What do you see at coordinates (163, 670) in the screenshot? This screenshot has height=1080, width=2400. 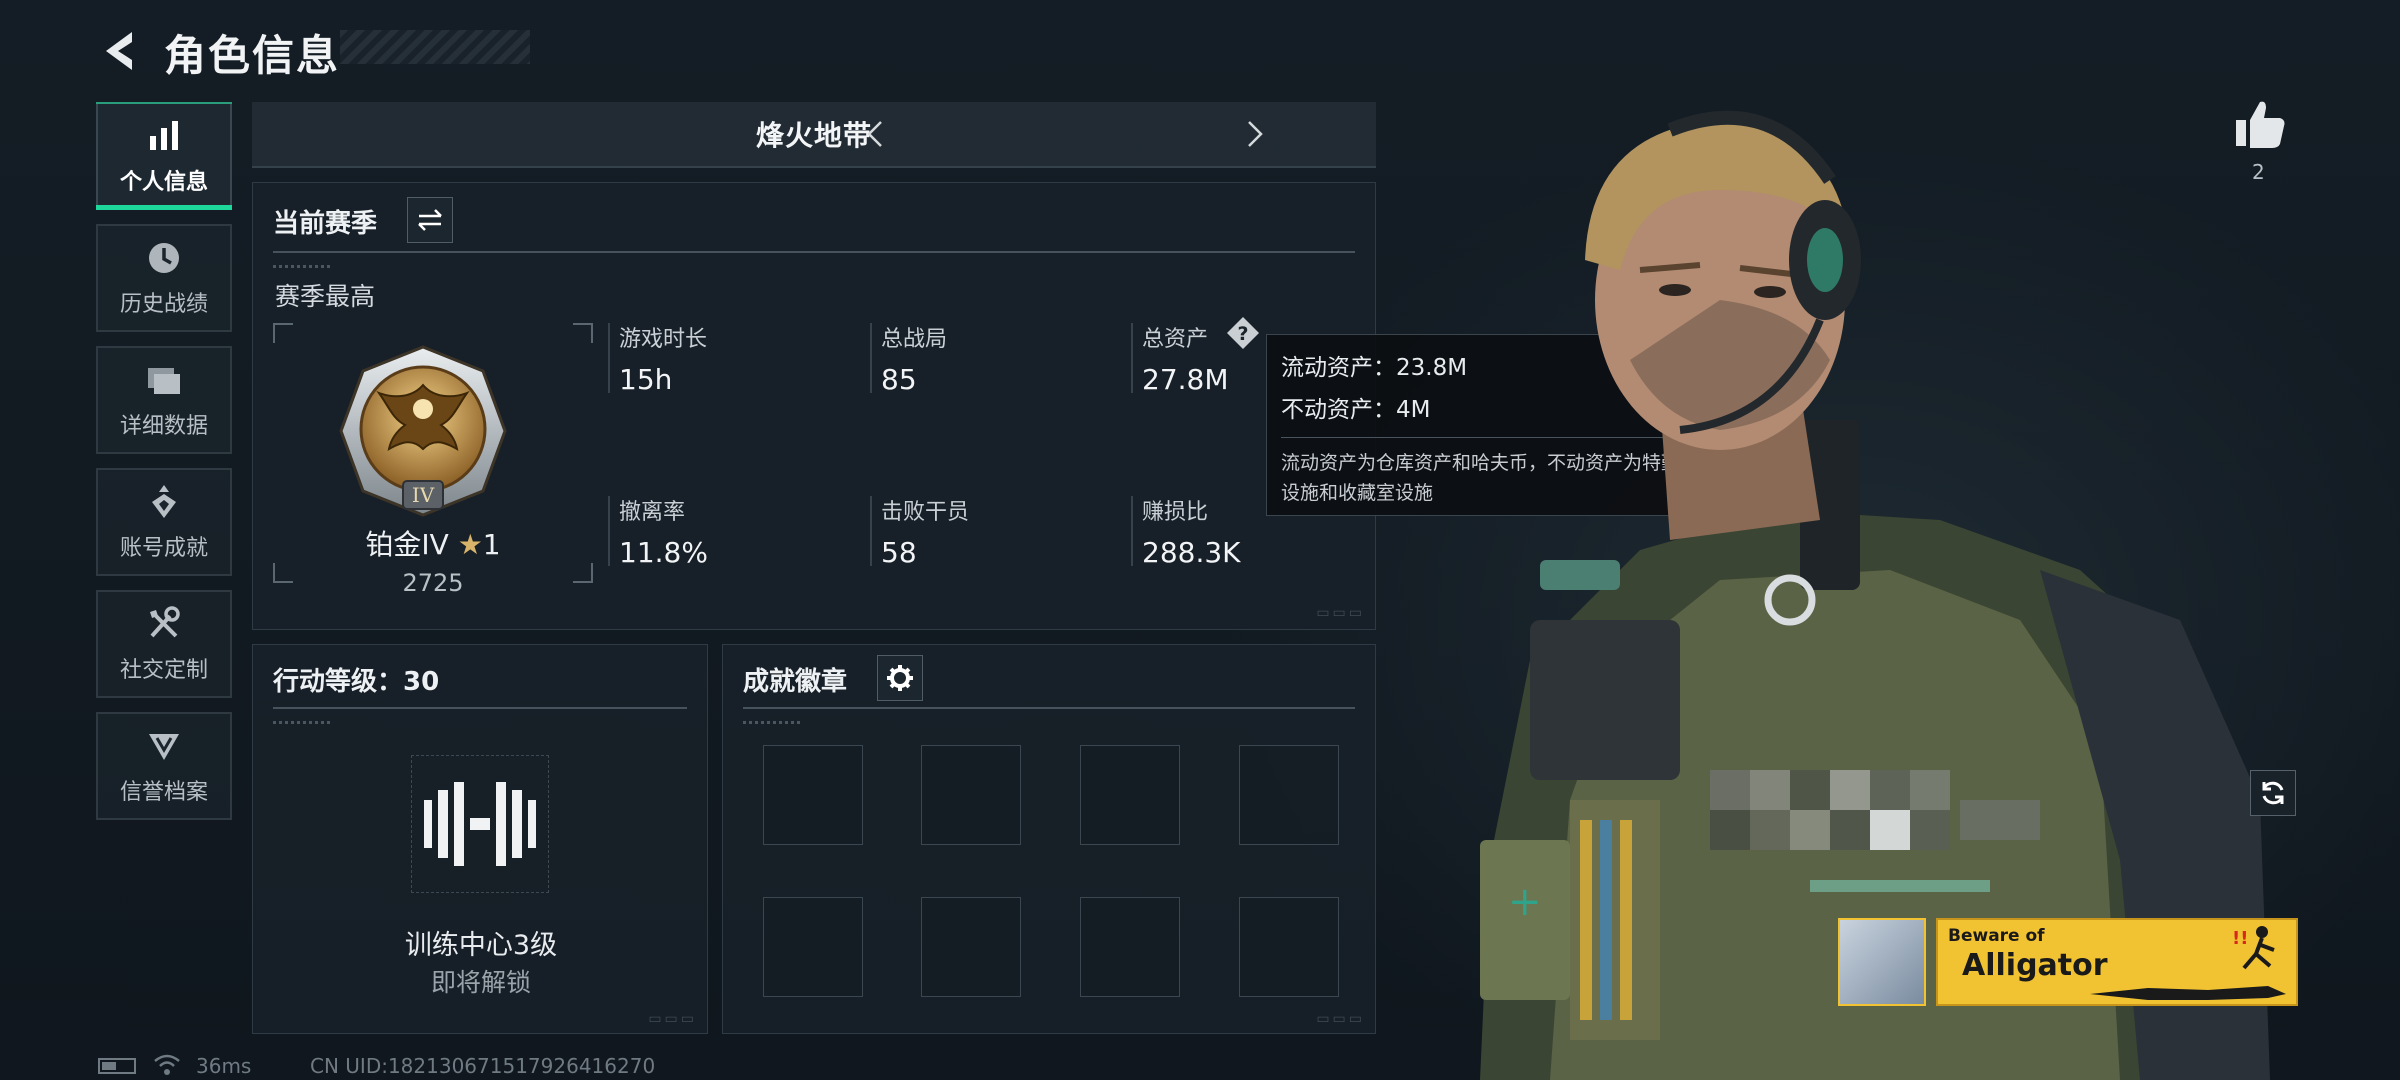 I see `sidebar-item-label: 社交定制` at bounding box center [163, 670].